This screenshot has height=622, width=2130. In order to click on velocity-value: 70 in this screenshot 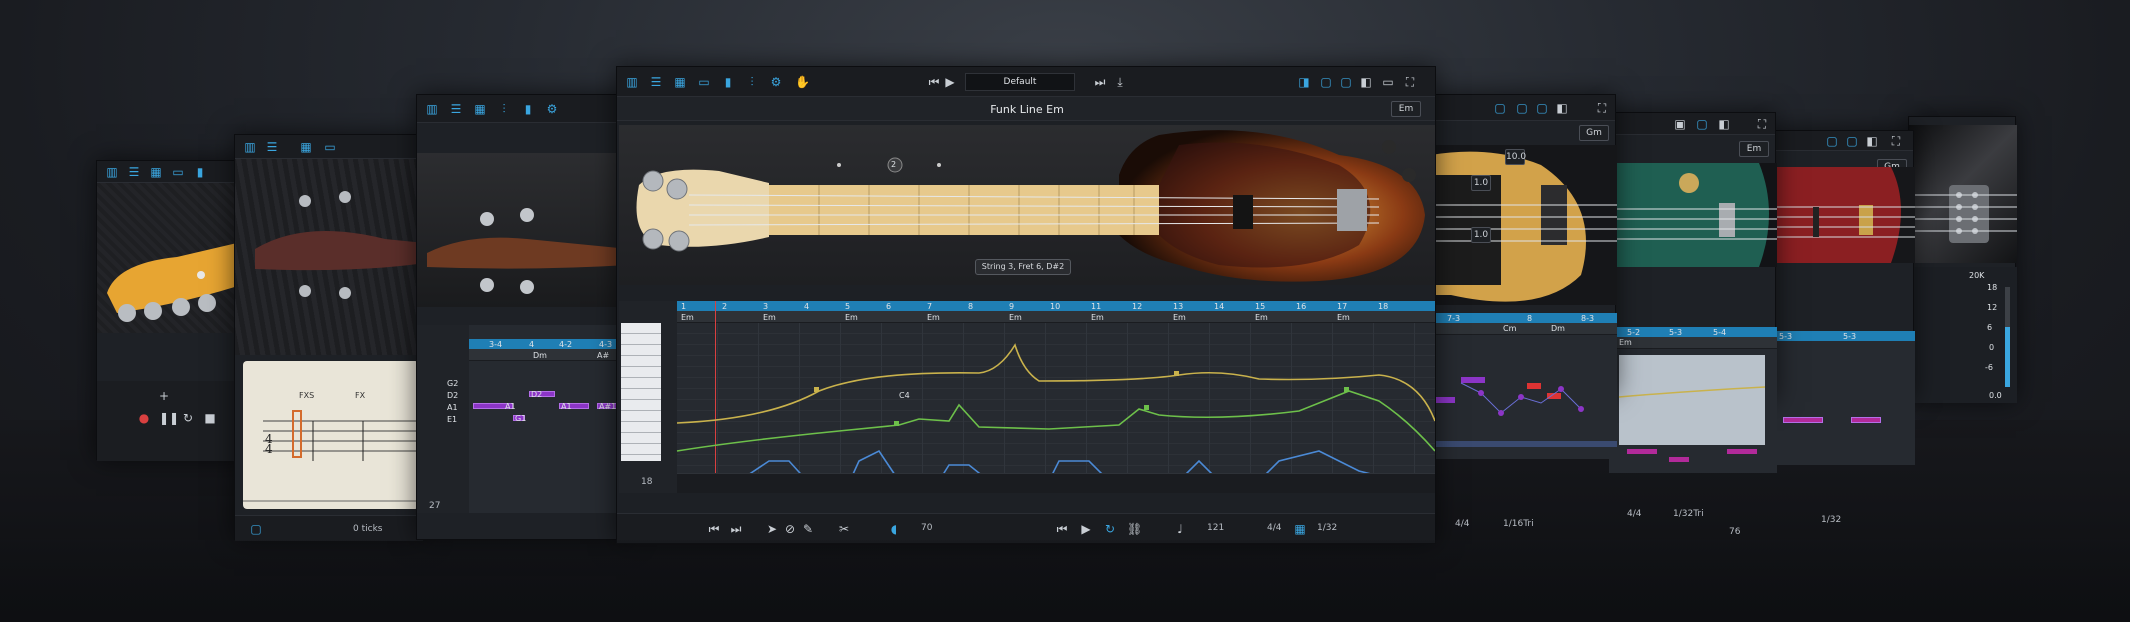, I will do `click(926, 528)`.